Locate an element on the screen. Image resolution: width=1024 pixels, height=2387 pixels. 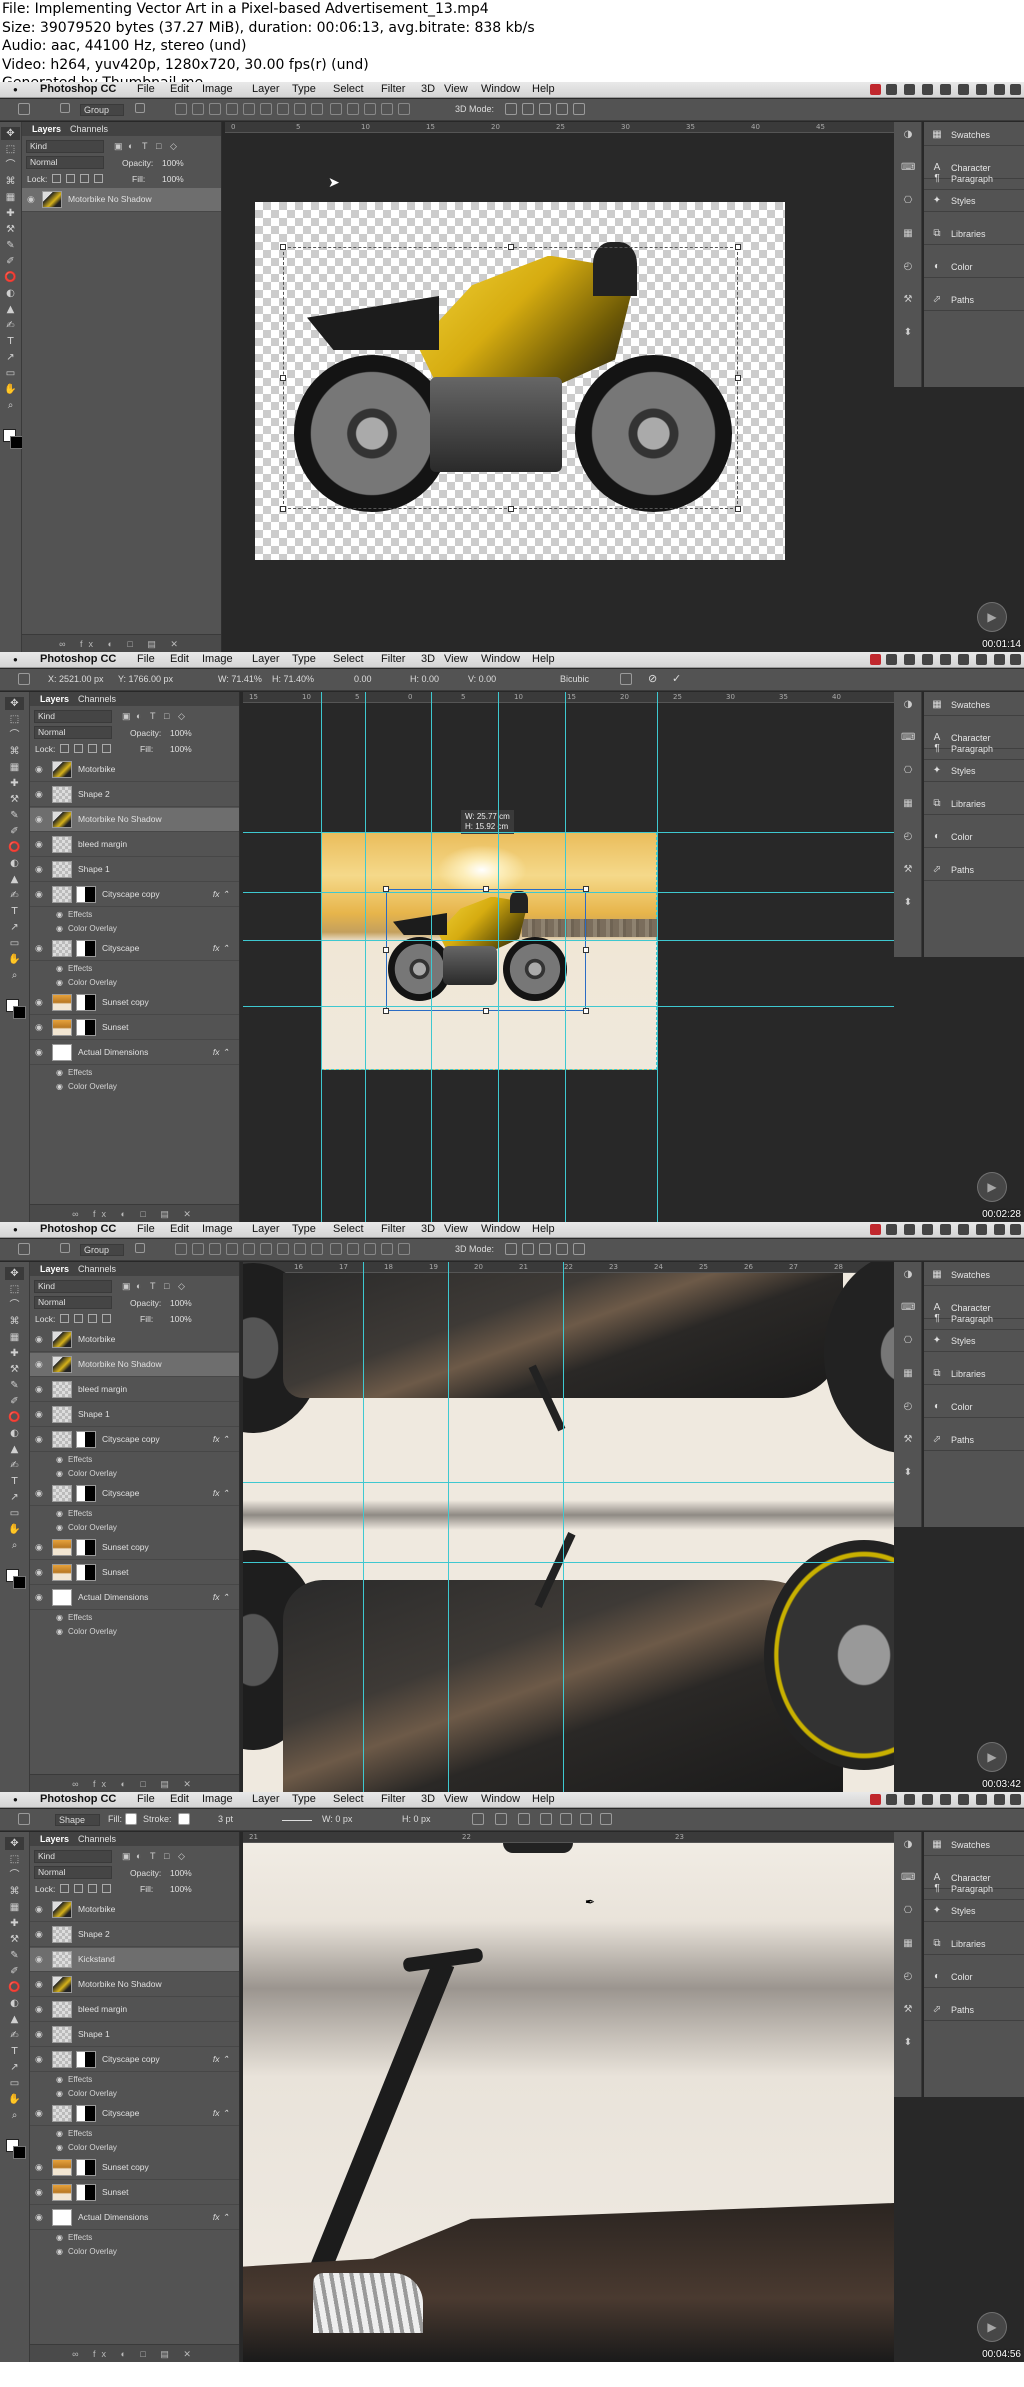
menu-window: Window is located at coordinates (500, 1229).